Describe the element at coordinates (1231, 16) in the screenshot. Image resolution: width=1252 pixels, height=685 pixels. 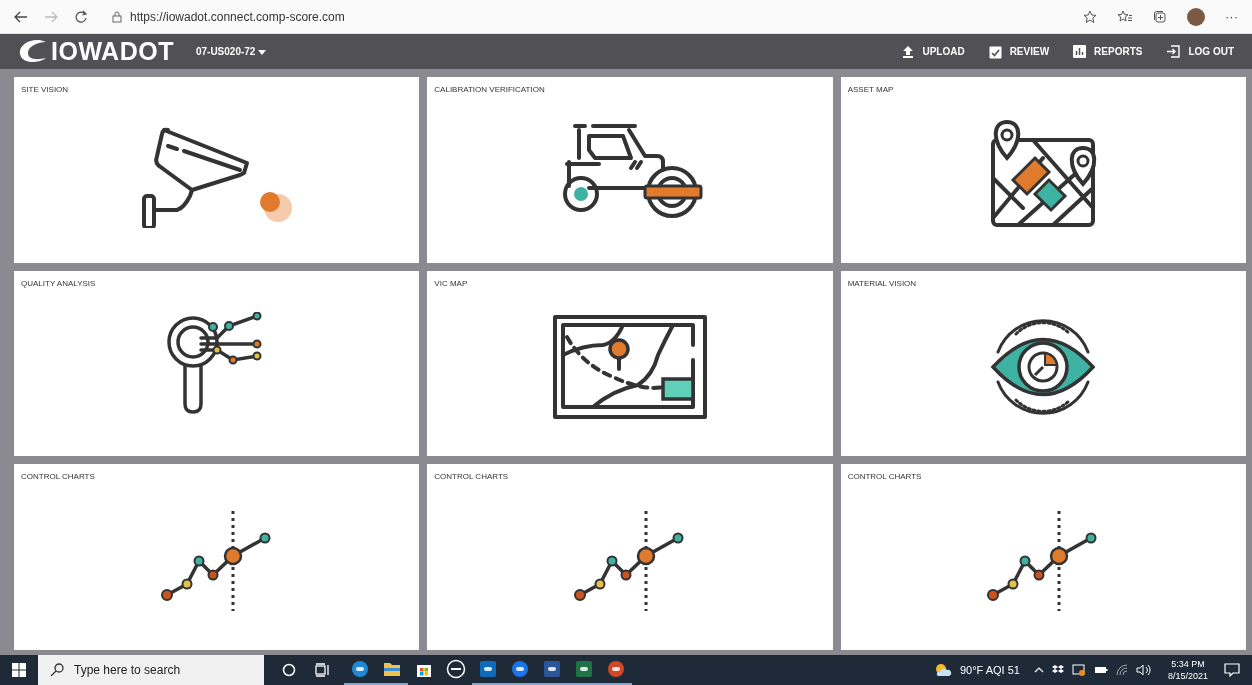
I see `more-menu: ···` at that location.